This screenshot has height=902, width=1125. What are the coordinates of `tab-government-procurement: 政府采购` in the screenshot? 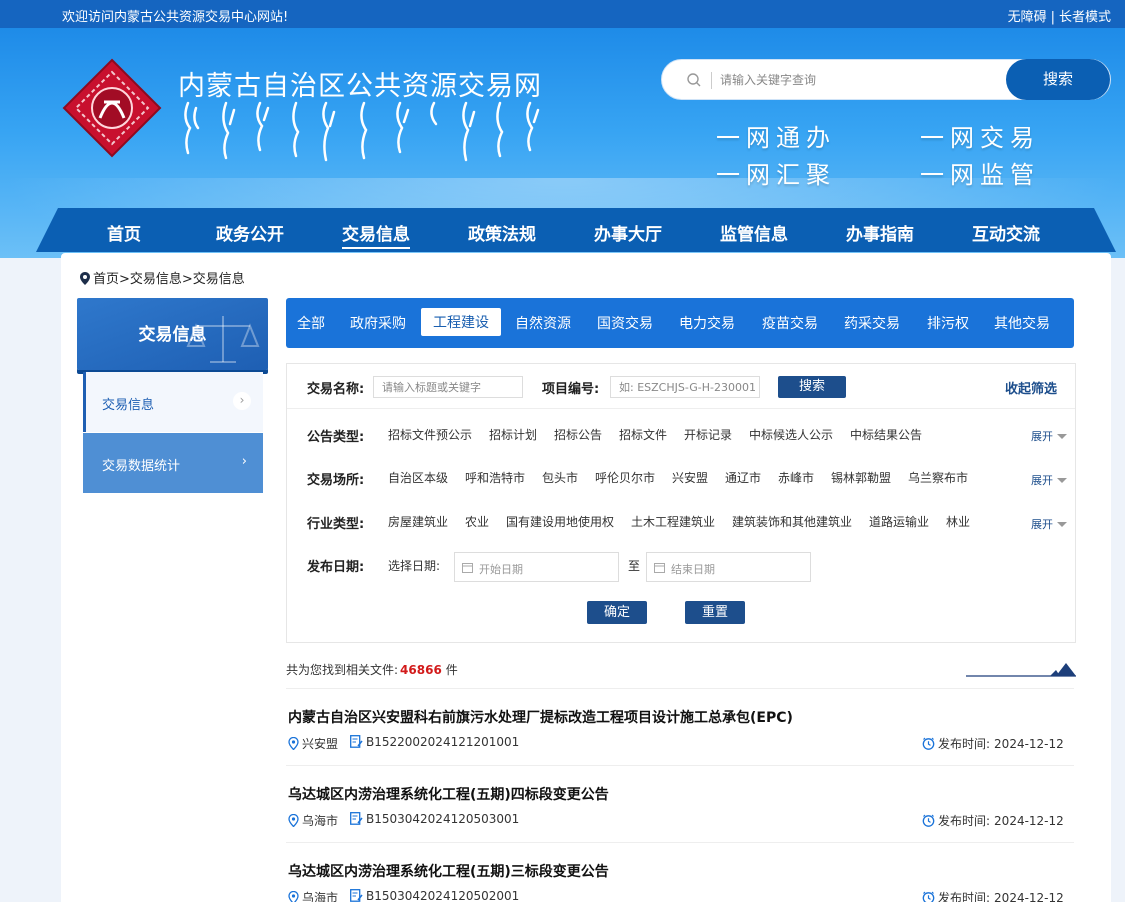 It's located at (378, 323).